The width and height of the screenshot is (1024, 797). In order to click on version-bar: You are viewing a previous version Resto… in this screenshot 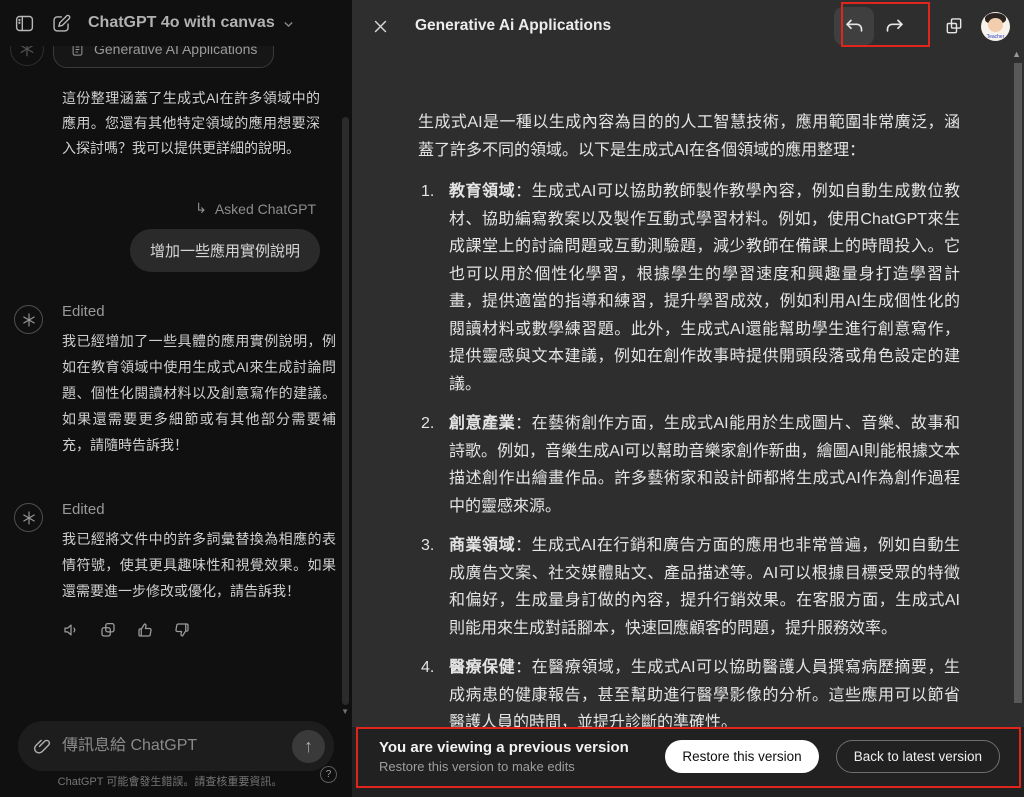, I will do `click(688, 762)`.